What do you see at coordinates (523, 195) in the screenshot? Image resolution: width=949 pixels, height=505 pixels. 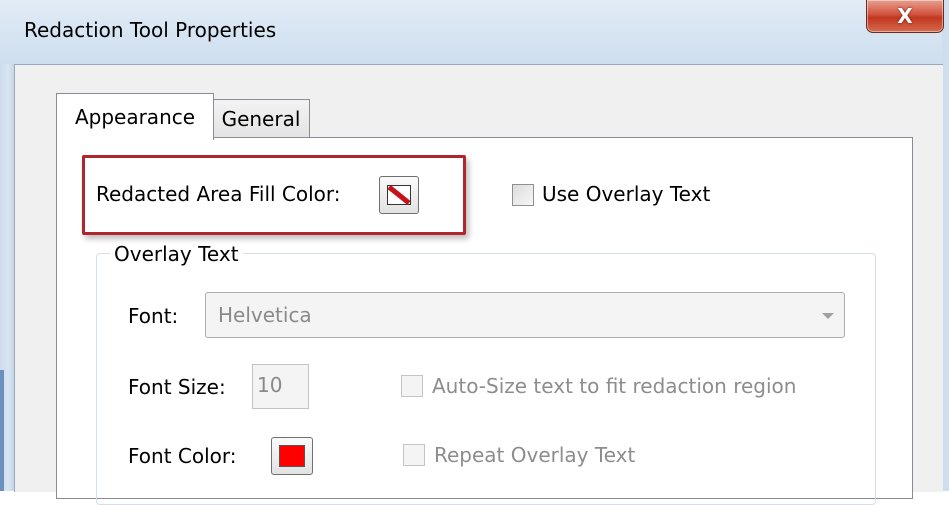 I see `use-overlay-text-checkbox` at bounding box center [523, 195].